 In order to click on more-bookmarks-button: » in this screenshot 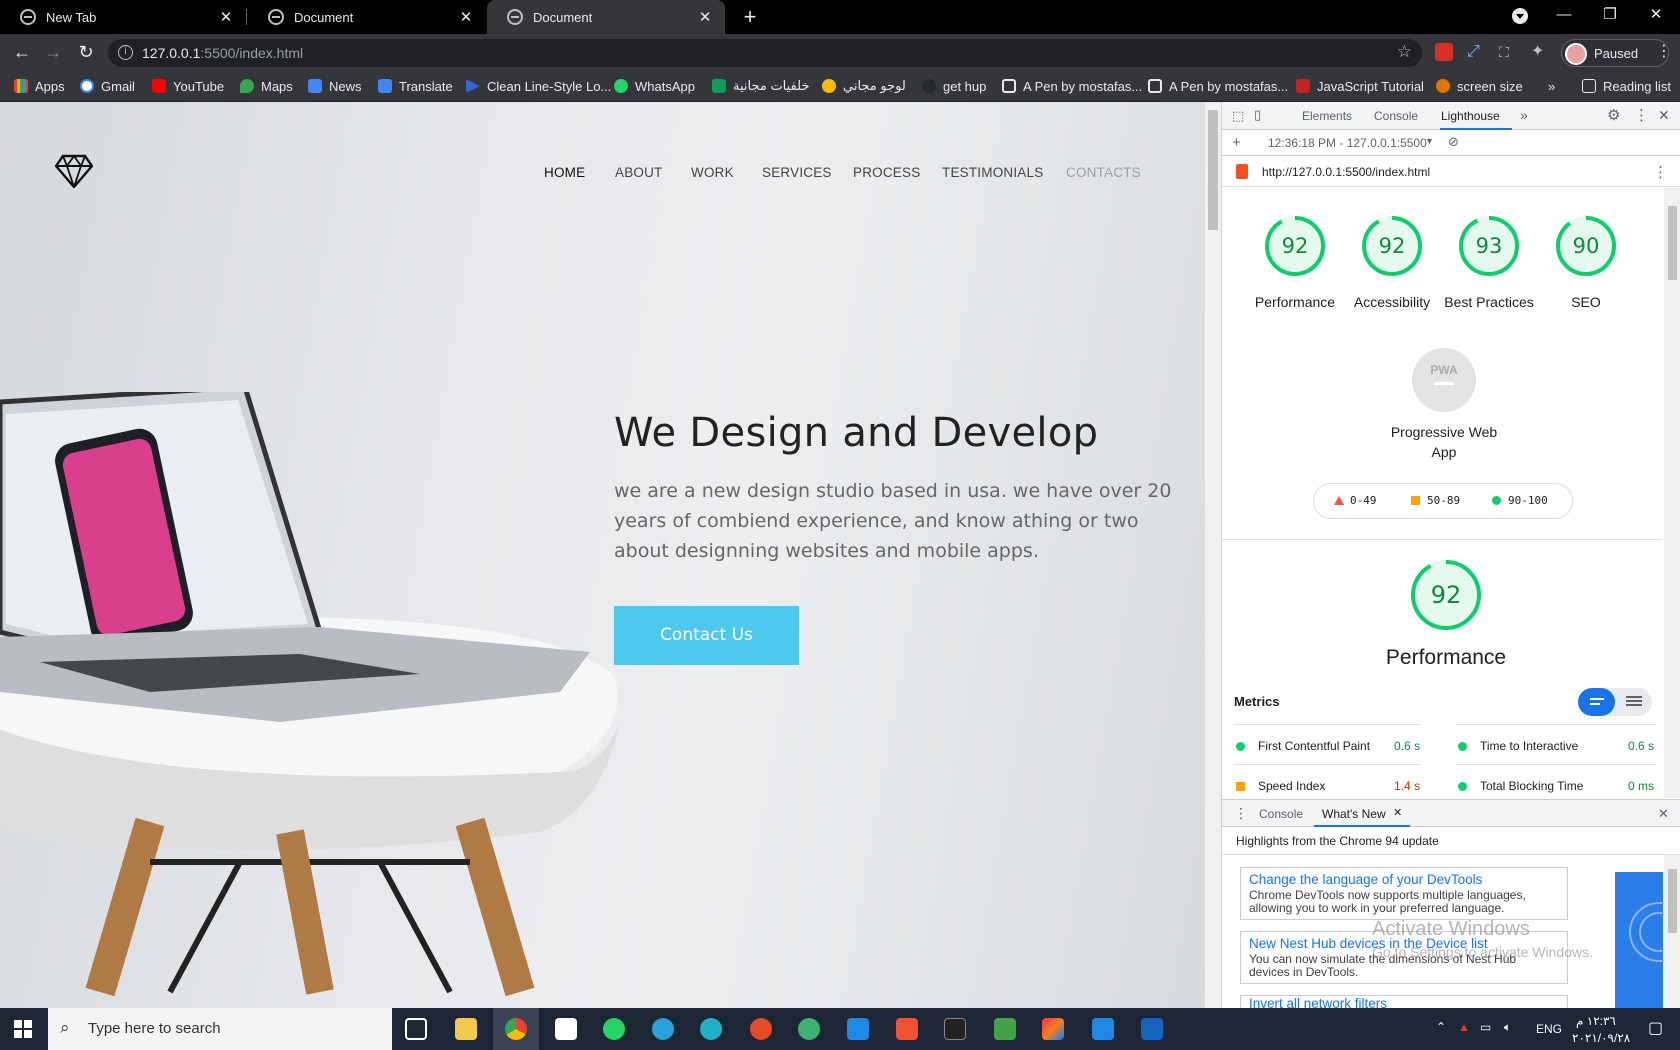, I will do `click(1551, 86)`.